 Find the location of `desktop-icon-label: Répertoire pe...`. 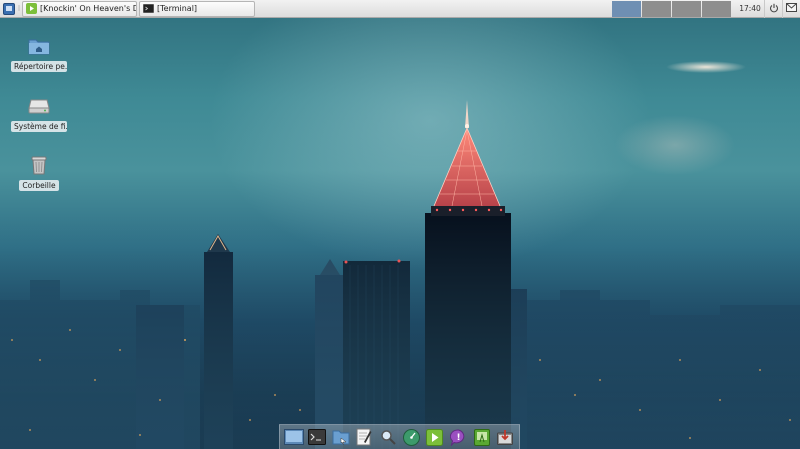

desktop-icon-label: Répertoire pe... is located at coordinates (39, 66).